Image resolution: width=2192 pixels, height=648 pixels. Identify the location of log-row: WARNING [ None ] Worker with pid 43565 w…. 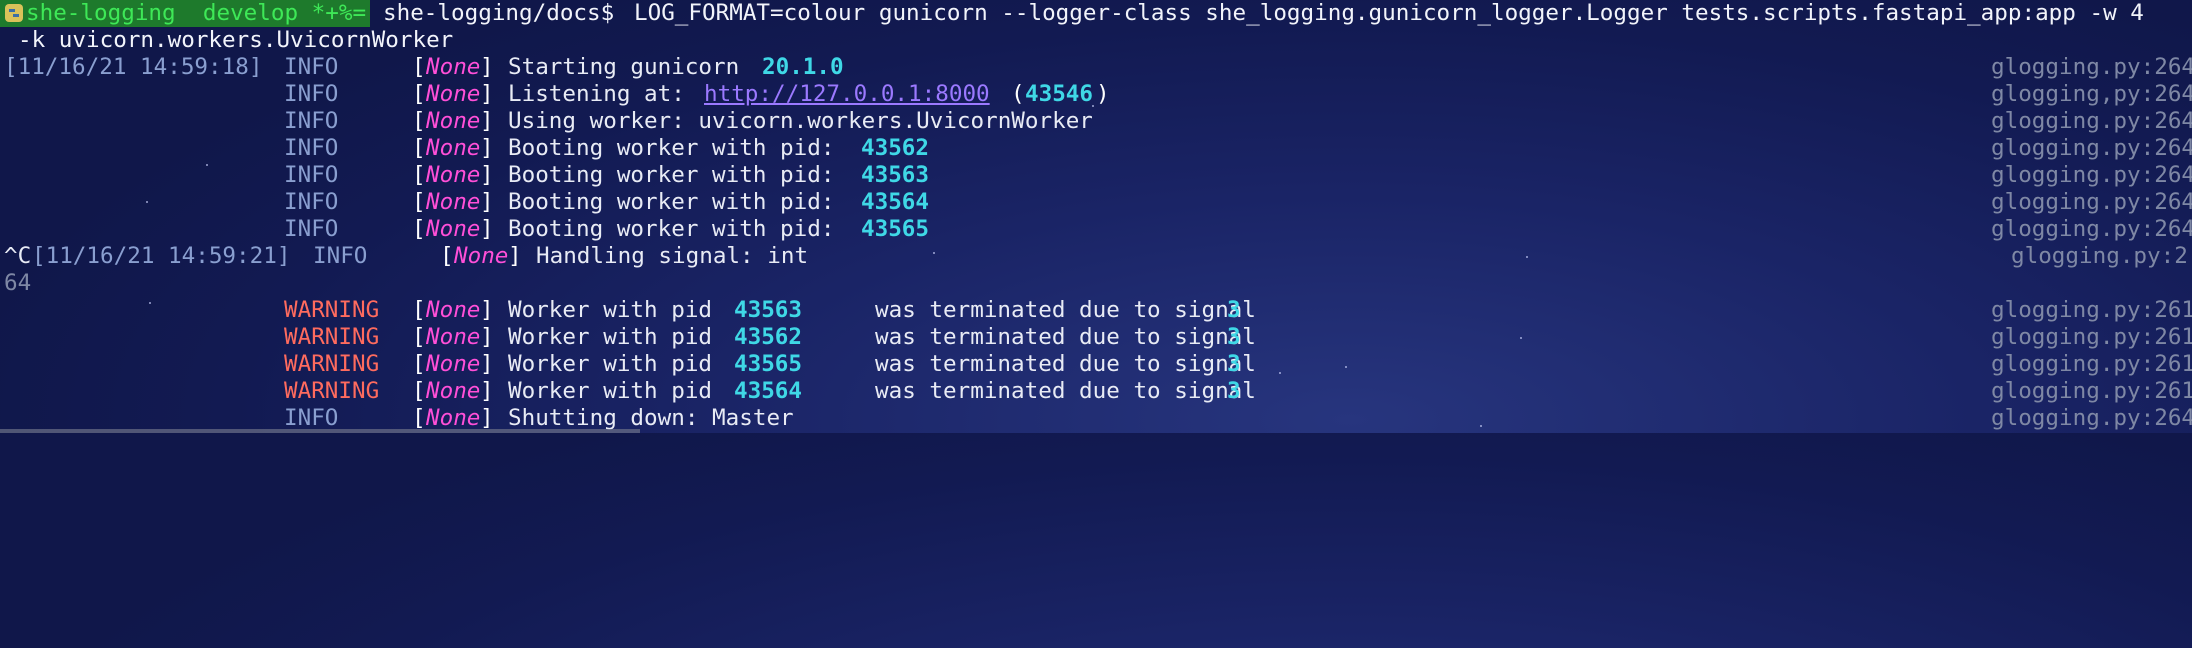
(1096, 364).